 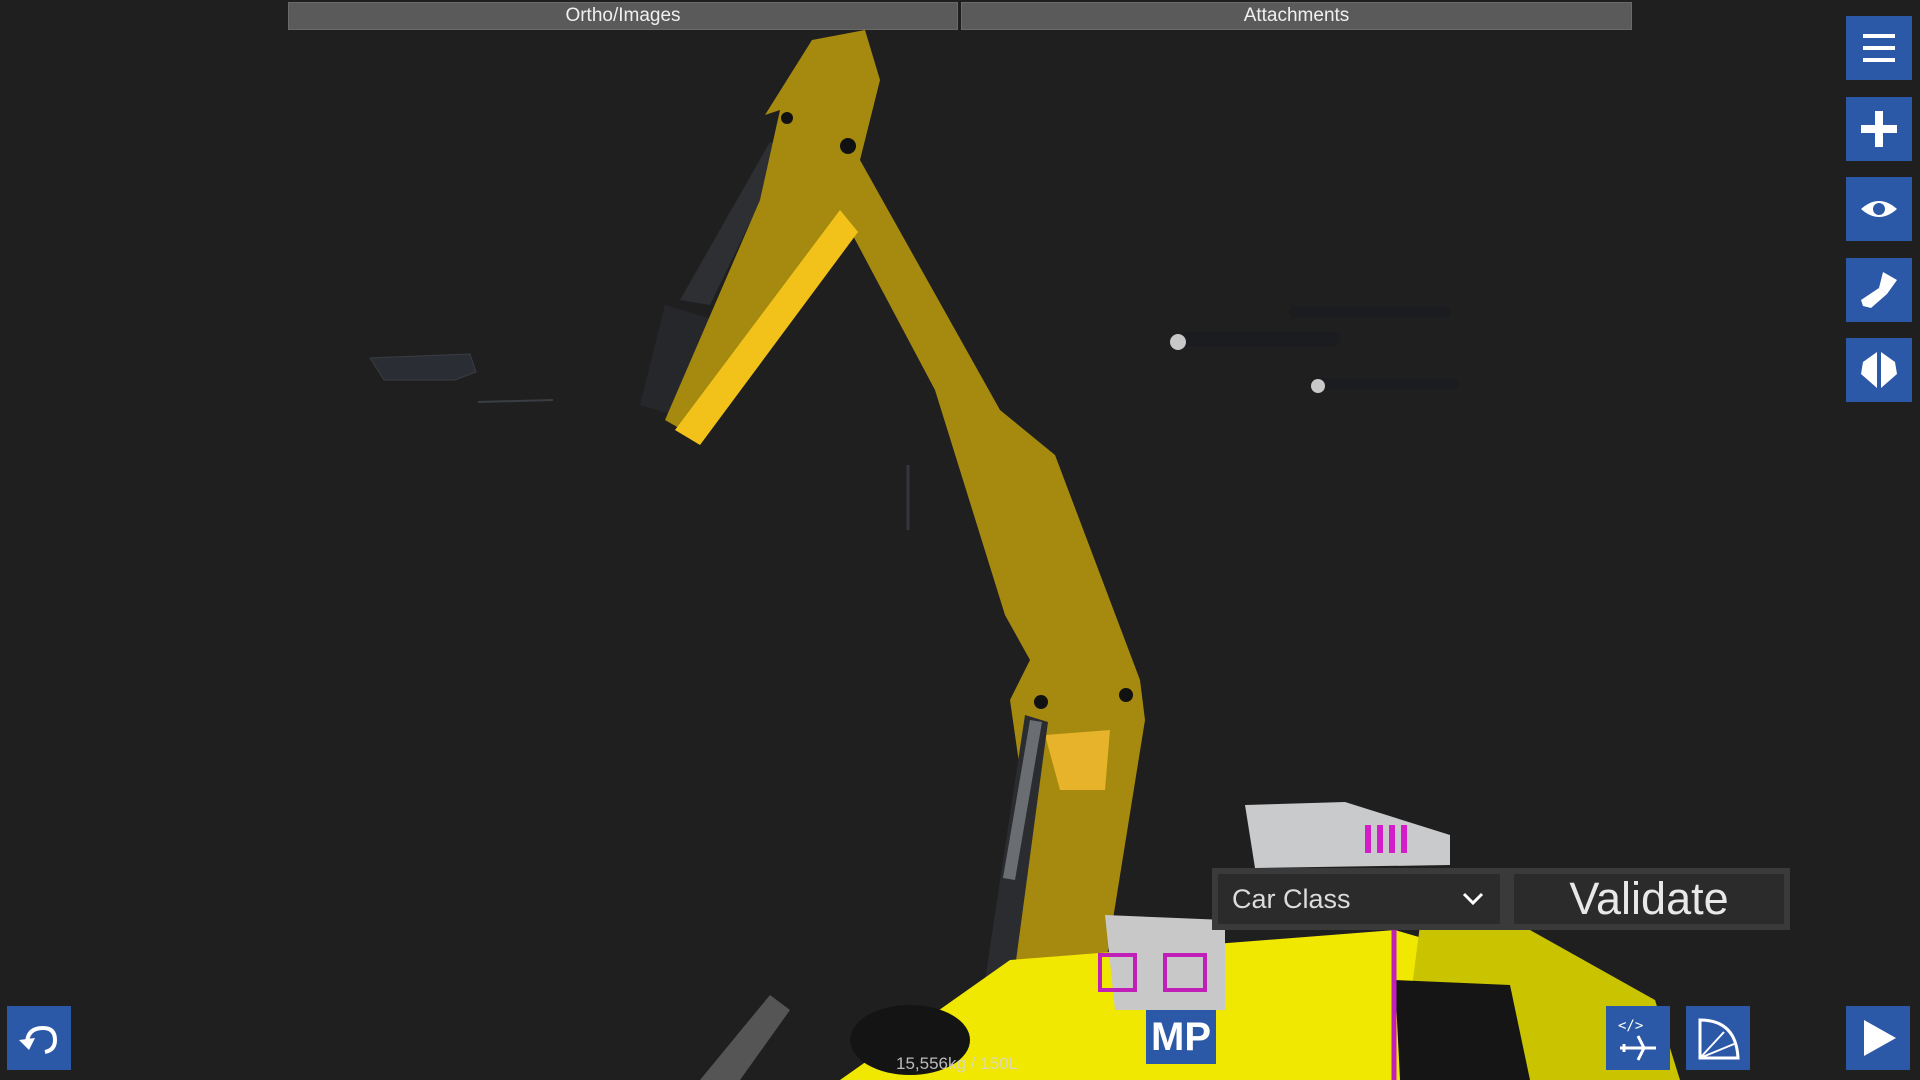 I want to click on tab-attachments: Attachments, so click(x=1296, y=16).